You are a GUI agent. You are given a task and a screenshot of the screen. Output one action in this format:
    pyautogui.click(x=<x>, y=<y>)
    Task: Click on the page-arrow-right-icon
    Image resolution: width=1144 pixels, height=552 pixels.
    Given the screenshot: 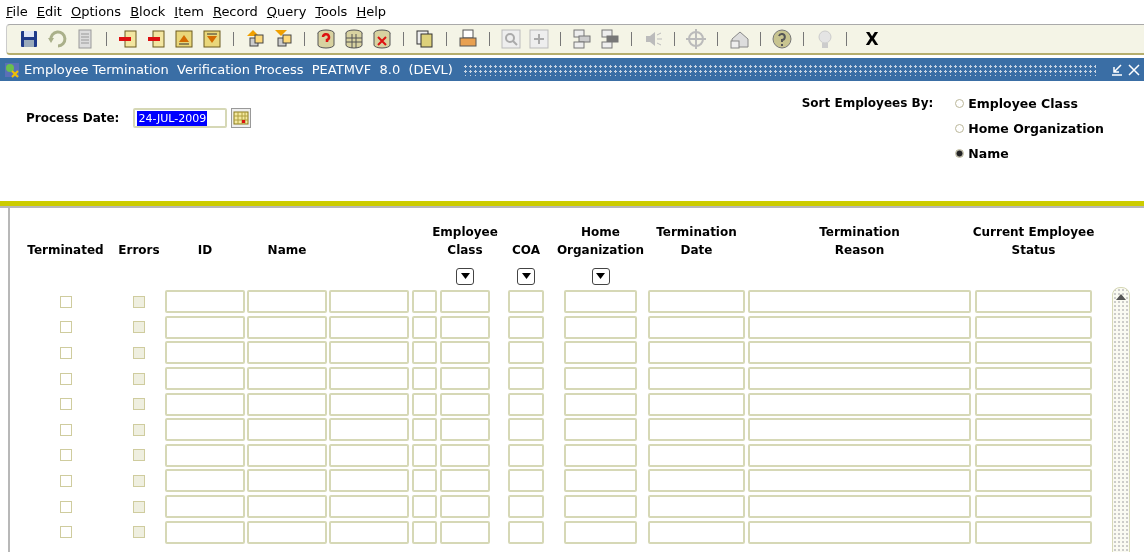 What is the action you would take?
    pyautogui.click(x=128, y=39)
    